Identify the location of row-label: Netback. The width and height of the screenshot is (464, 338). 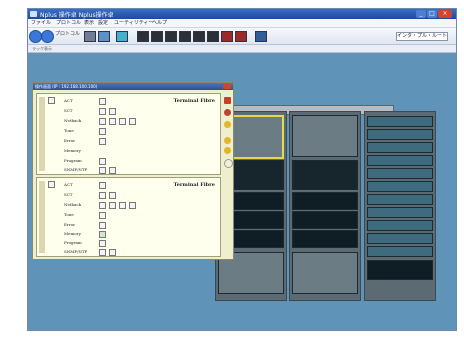
(73, 204).